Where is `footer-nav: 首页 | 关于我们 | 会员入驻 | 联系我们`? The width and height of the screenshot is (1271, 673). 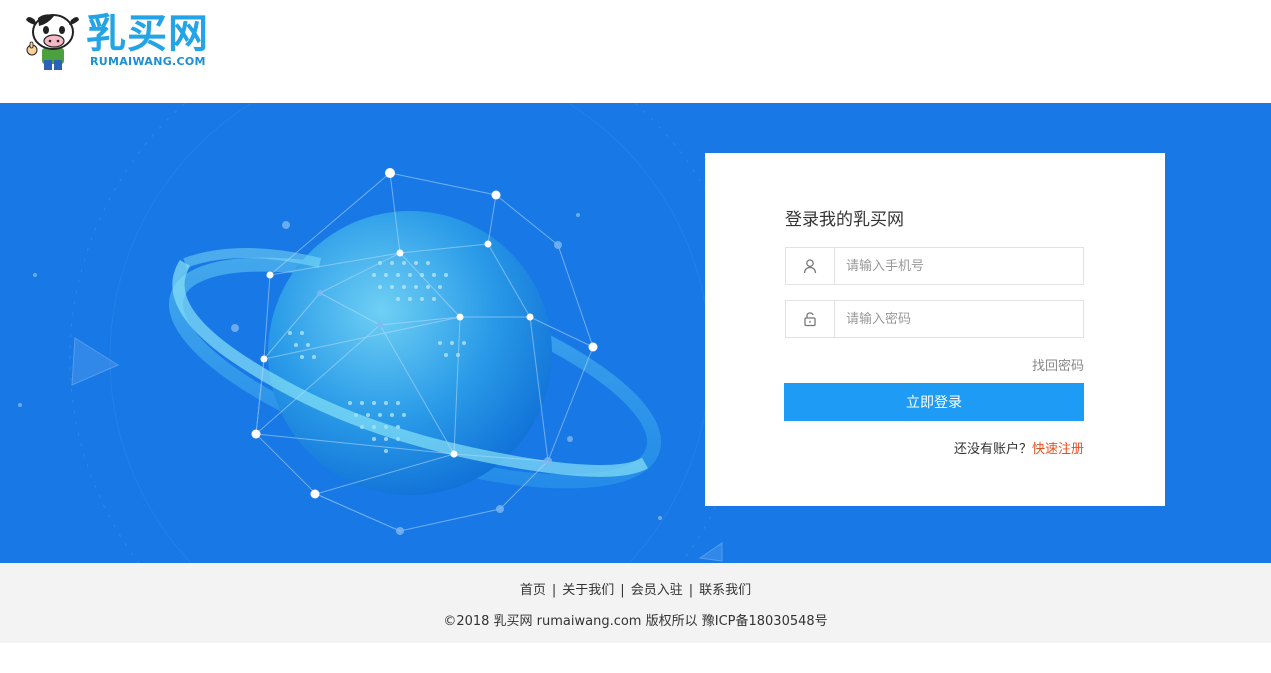 footer-nav: 首页 | 关于我们 | 会员入驻 | 联系我们 is located at coordinates (635, 588).